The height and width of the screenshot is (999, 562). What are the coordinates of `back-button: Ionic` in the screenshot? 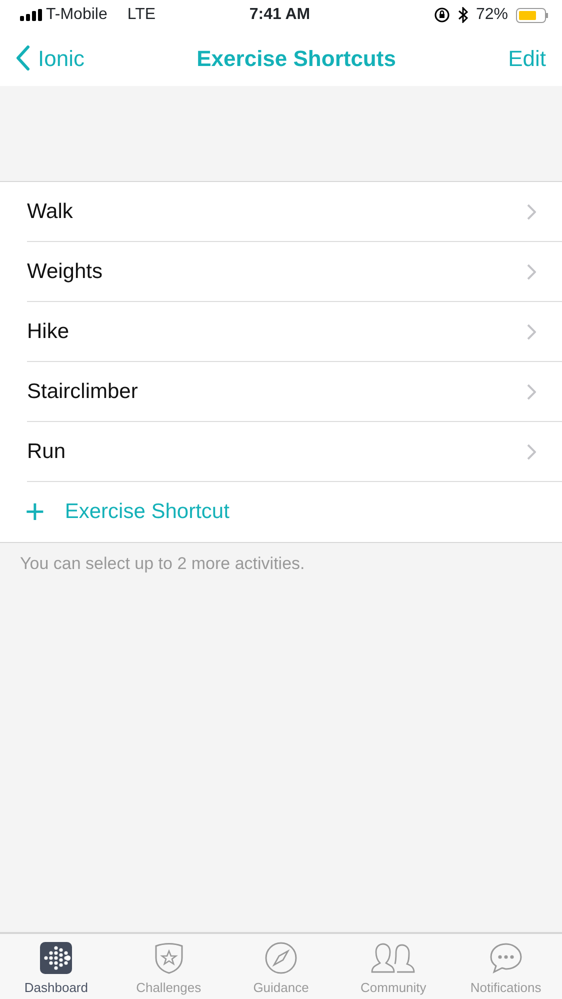 It's located at (50, 58).